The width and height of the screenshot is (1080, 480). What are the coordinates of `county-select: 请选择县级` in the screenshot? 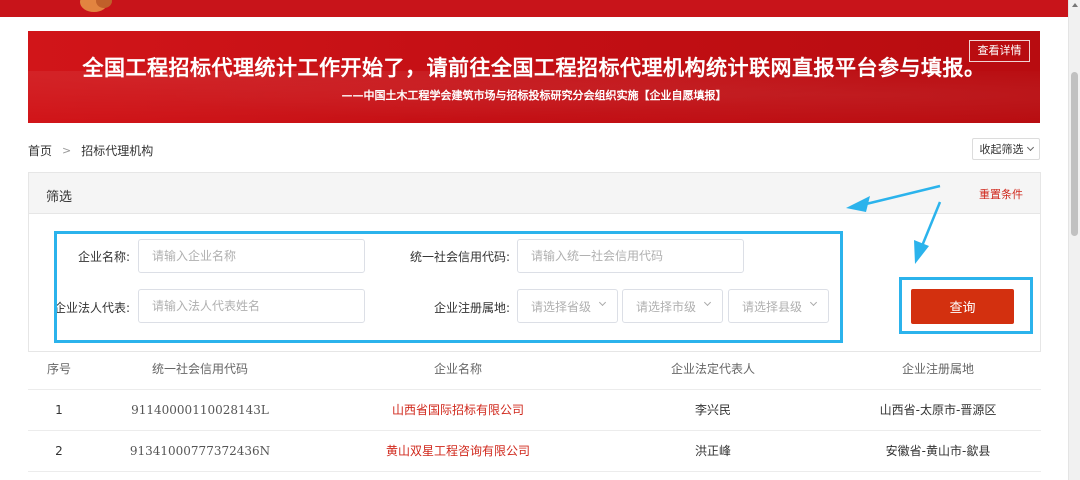 It's located at (778, 306).